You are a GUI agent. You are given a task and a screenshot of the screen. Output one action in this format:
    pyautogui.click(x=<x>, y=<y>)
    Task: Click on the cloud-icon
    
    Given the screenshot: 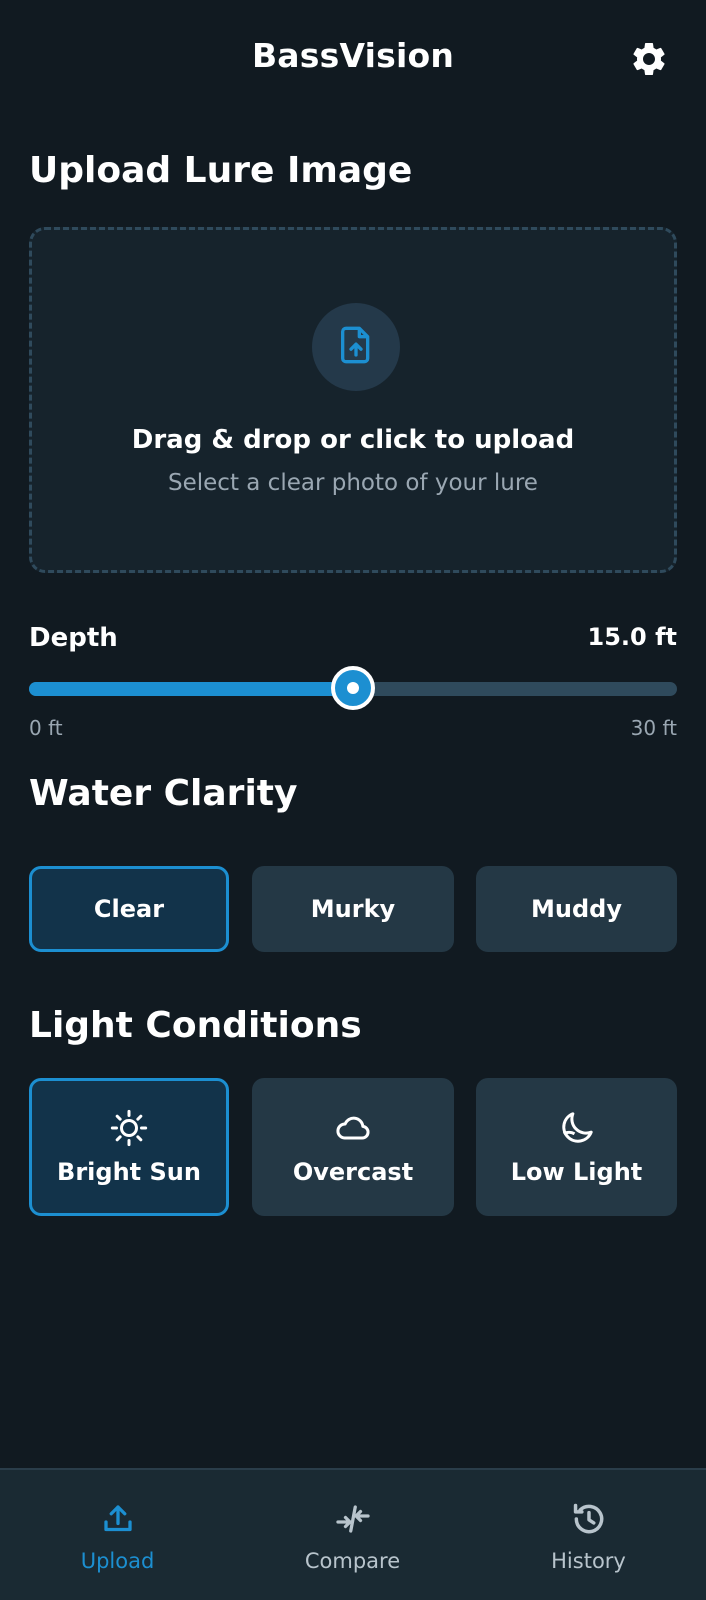 What is the action you would take?
    pyautogui.click(x=353, y=1128)
    